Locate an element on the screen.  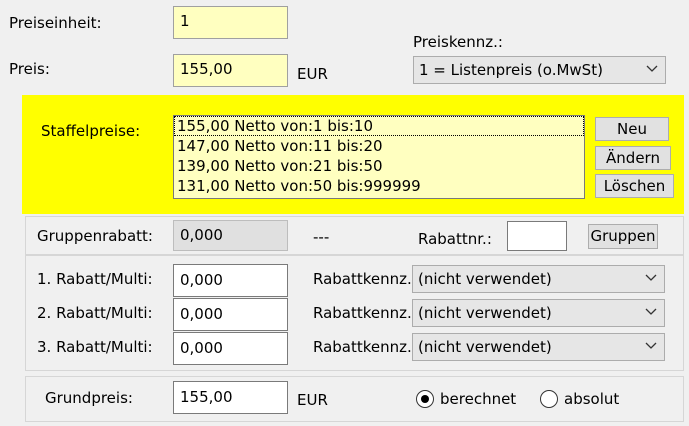
rabattkennz-1-value: (nicht verwendet) is located at coordinates (485, 279).